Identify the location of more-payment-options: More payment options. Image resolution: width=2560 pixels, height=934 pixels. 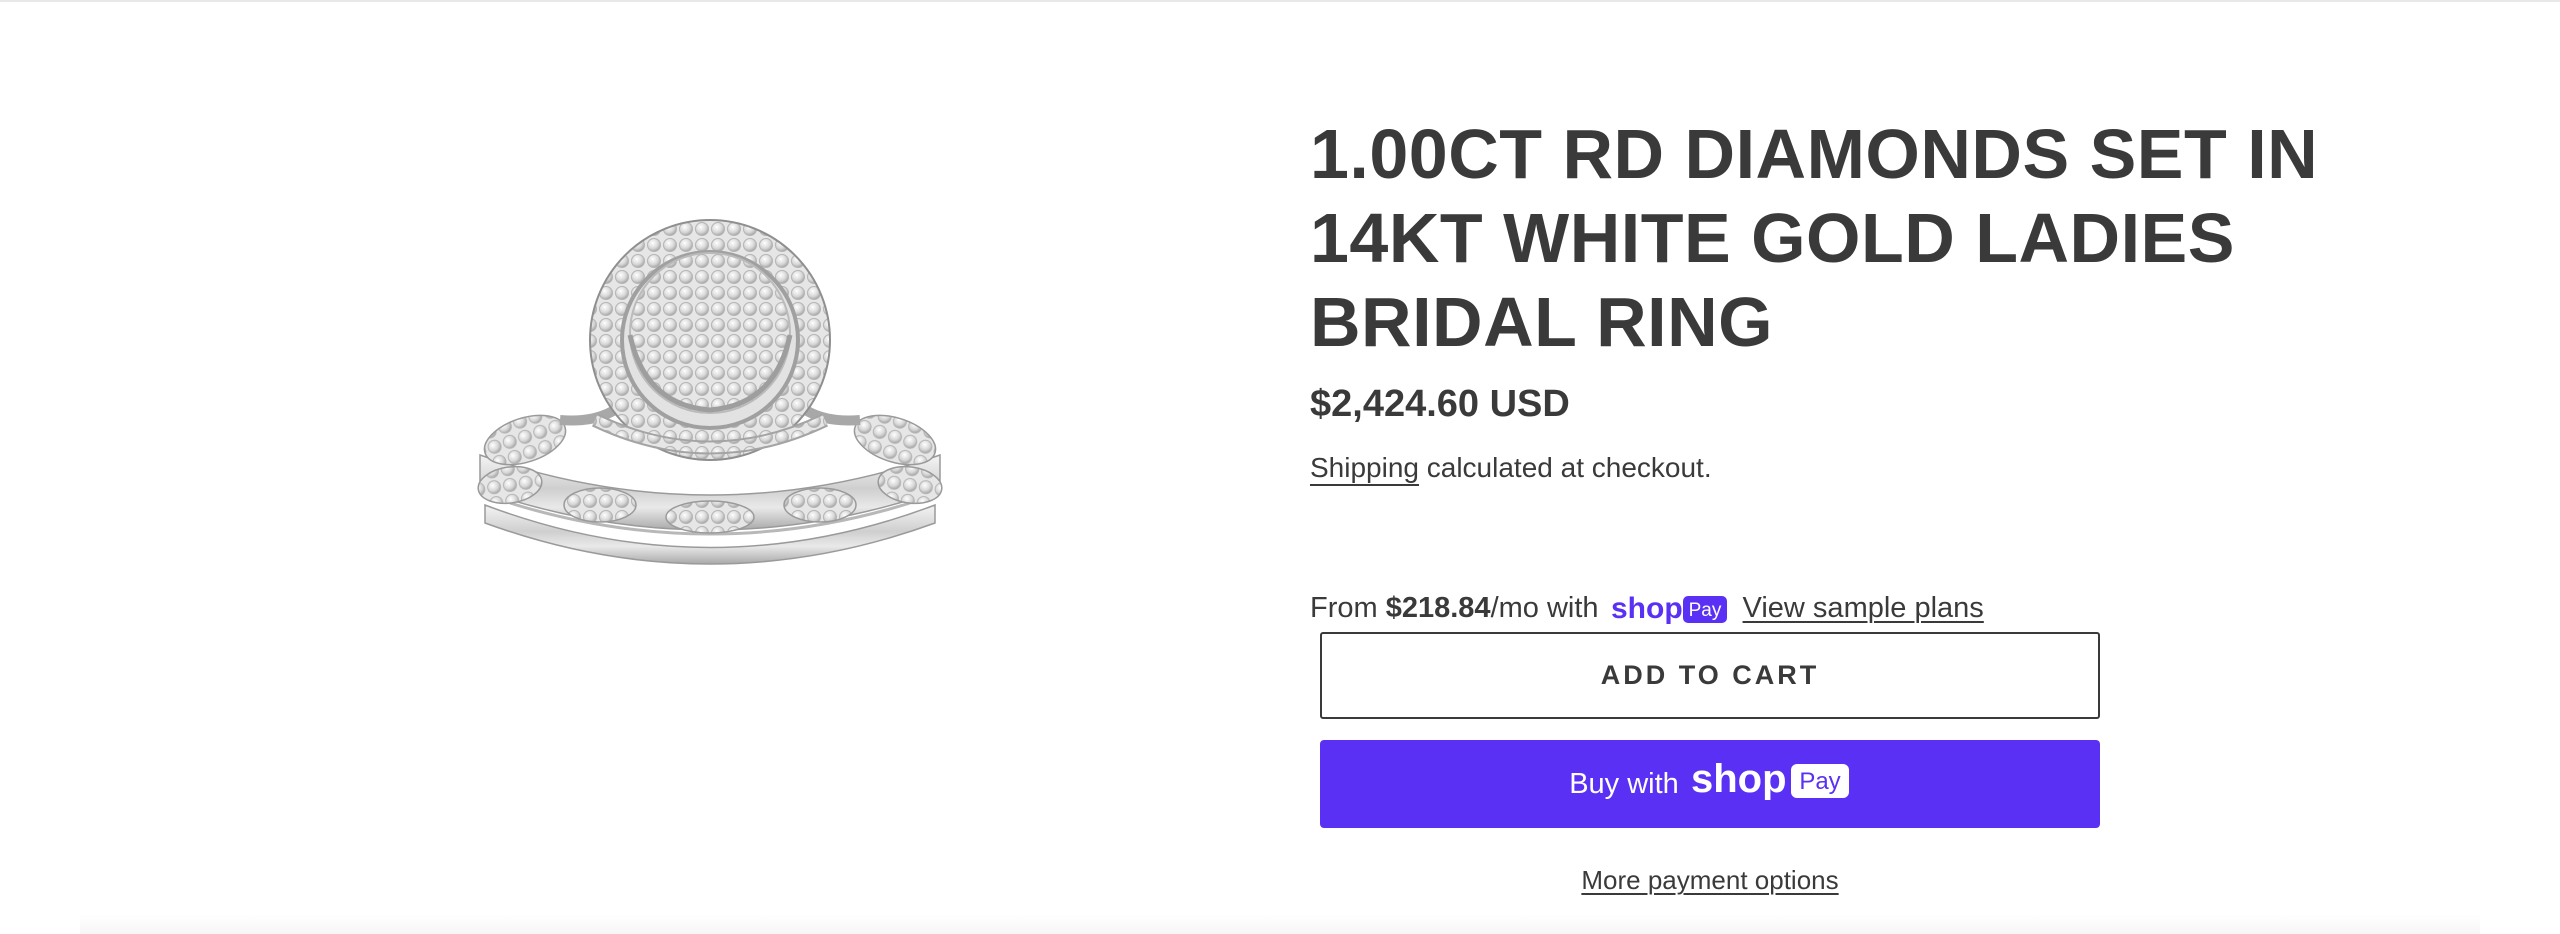
(1710, 880).